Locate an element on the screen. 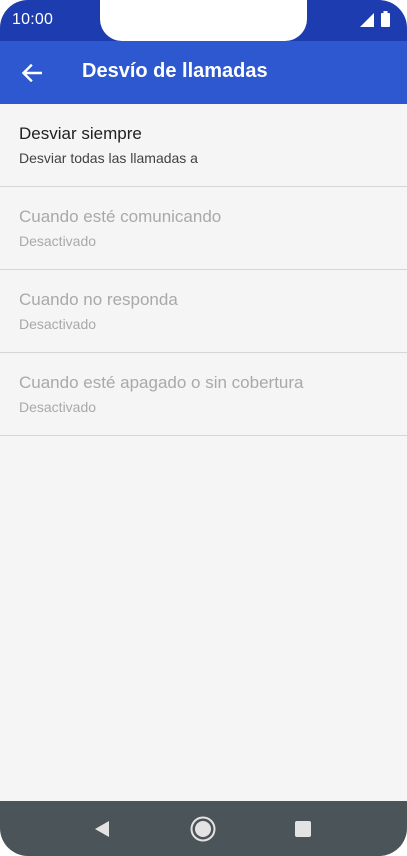 This screenshot has height=856, width=407. list-item-no-answer: Cuando no responda Desactivado is located at coordinates (203, 311).